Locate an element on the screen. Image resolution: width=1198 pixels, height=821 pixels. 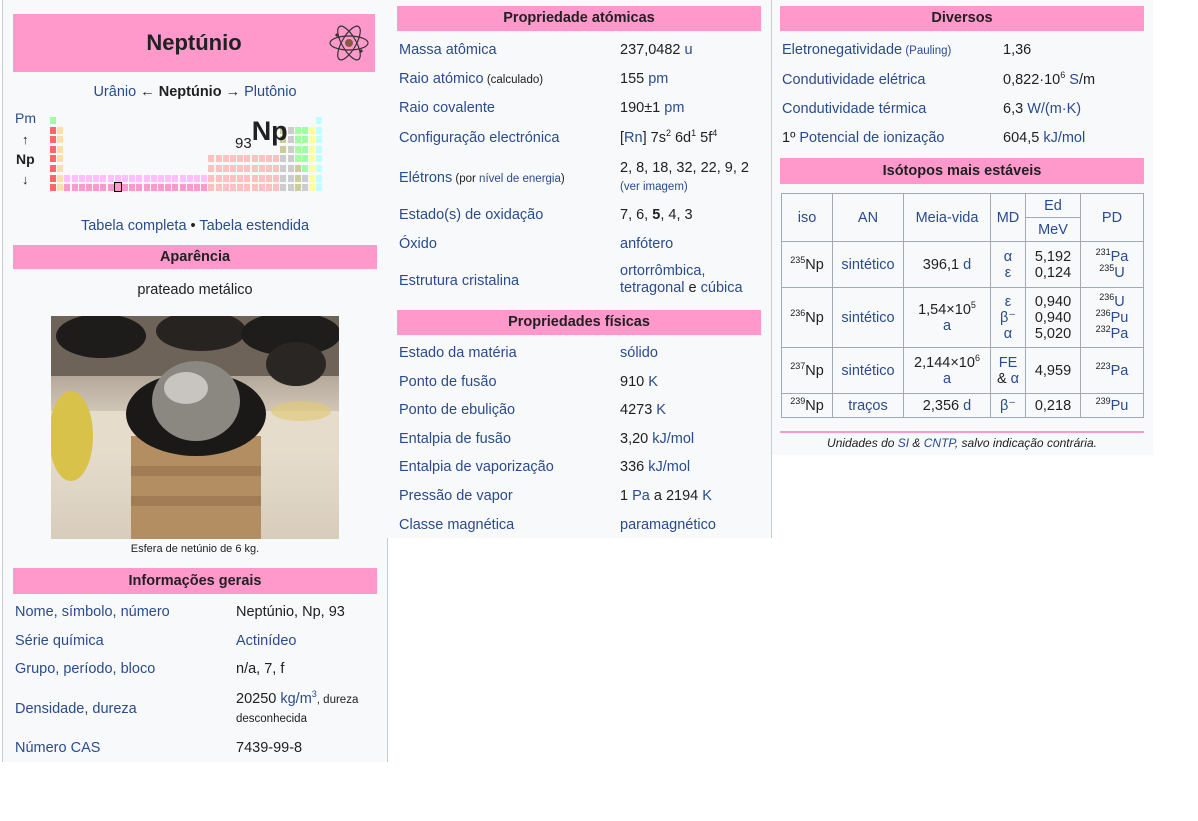
density-number: 20250 is located at coordinates (258, 699).